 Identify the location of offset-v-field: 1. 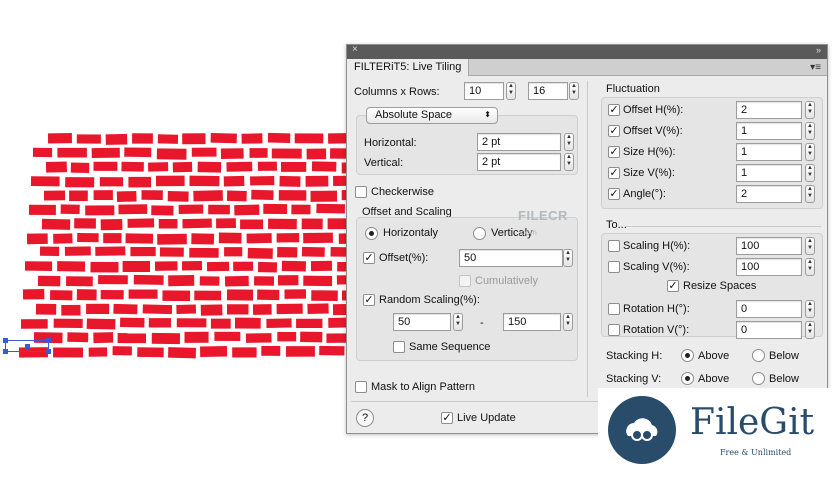
(769, 131).